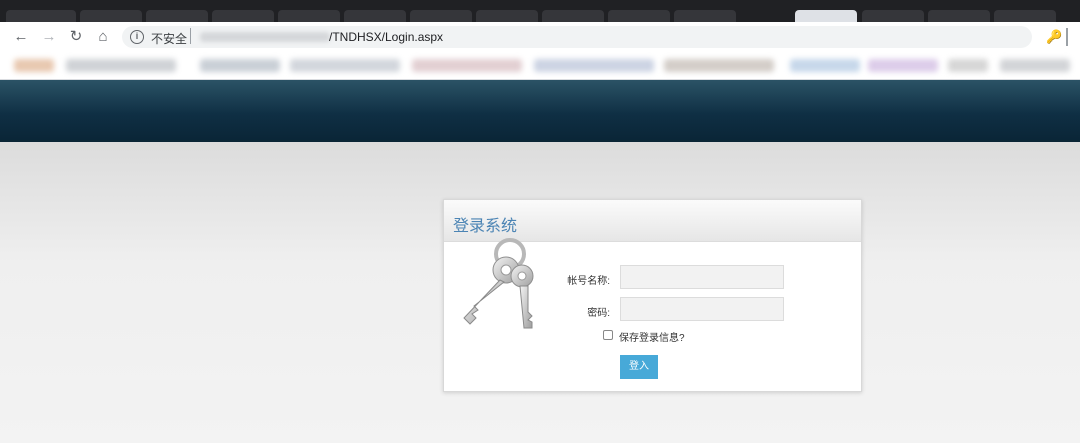  Describe the element at coordinates (540, 111) in the screenshot. I see `page-banner` at that location.